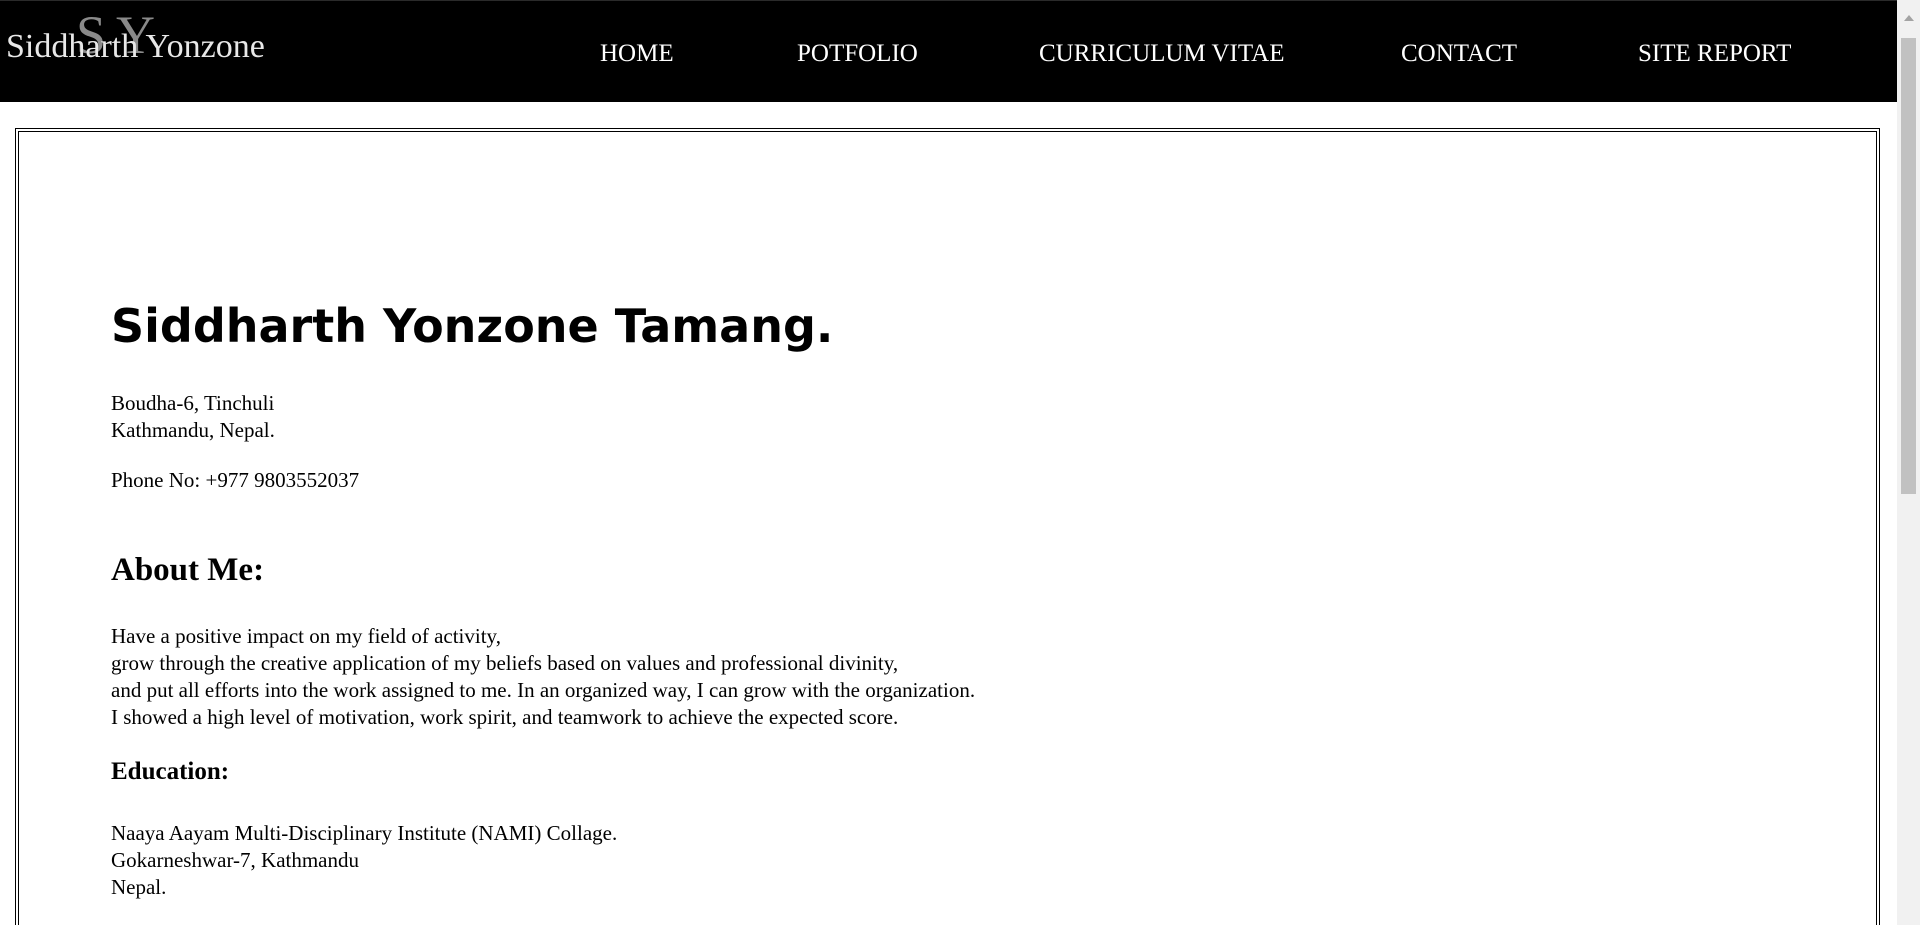 Image resolution: width=1920 pixels, height=925 pixels. I want to click on address-line: Boudha-6, Tinchuli, so click(193, 403).